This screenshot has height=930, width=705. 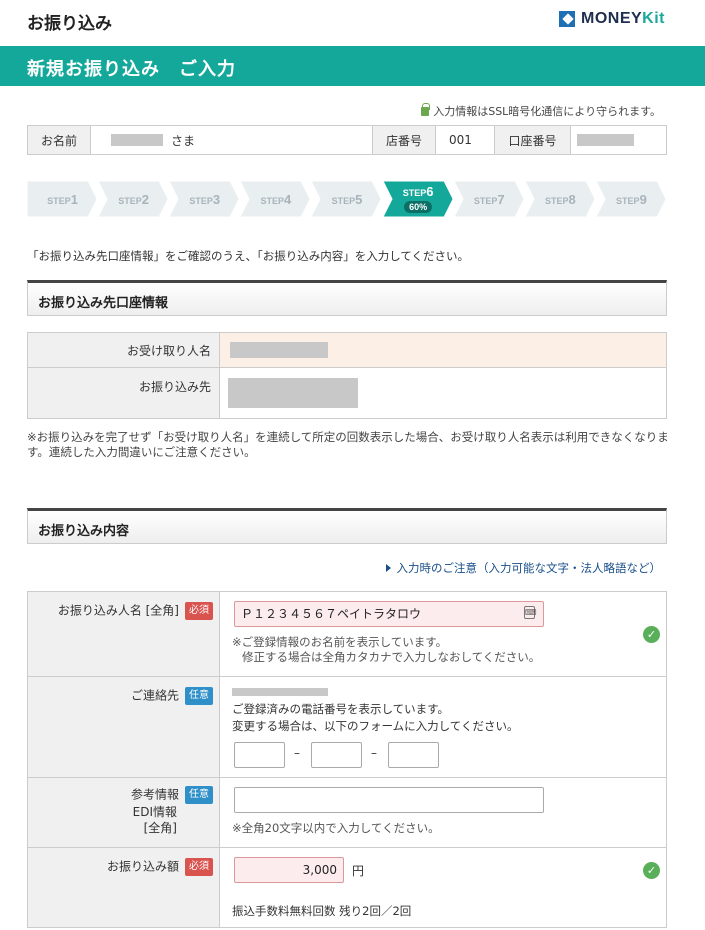 I want to click on recipient-value, so click(x=443, y=350).